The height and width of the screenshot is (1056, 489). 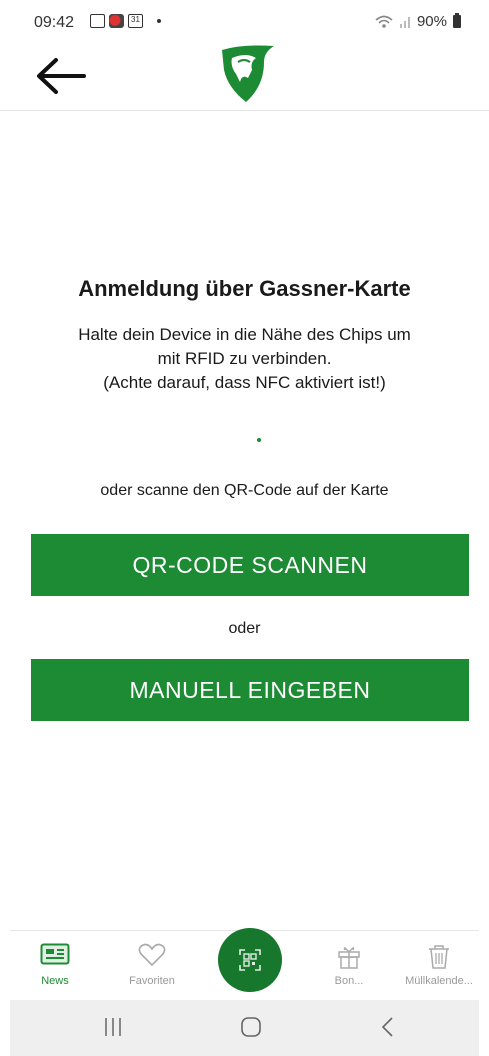 What do you see at coordinates (55, 954) in the screenshot?
I see `news-icon` at bounding box center [55, 954].